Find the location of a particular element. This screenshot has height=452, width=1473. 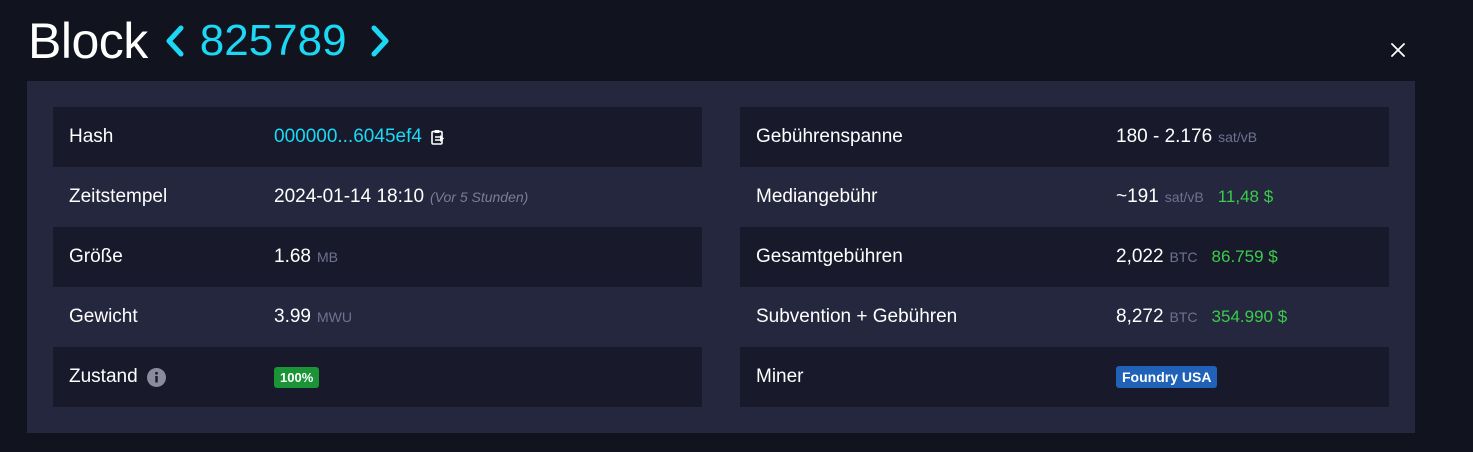

miner-row: Miner Foundry USA is located at coordinates (1064, 377).